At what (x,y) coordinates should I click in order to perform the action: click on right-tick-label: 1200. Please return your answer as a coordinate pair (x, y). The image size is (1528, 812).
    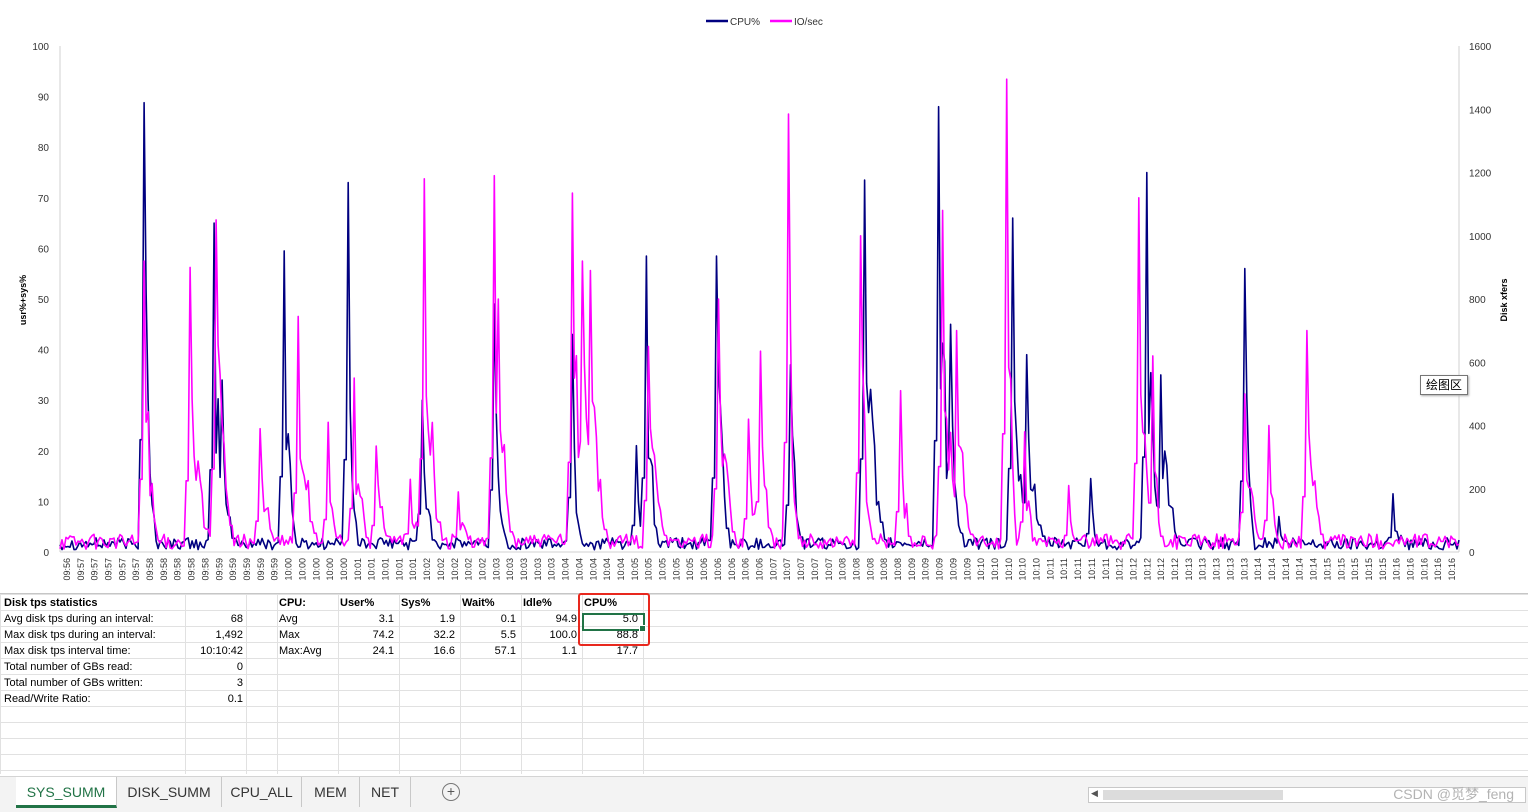
    Looking at the image, I should click on (1480, 174).